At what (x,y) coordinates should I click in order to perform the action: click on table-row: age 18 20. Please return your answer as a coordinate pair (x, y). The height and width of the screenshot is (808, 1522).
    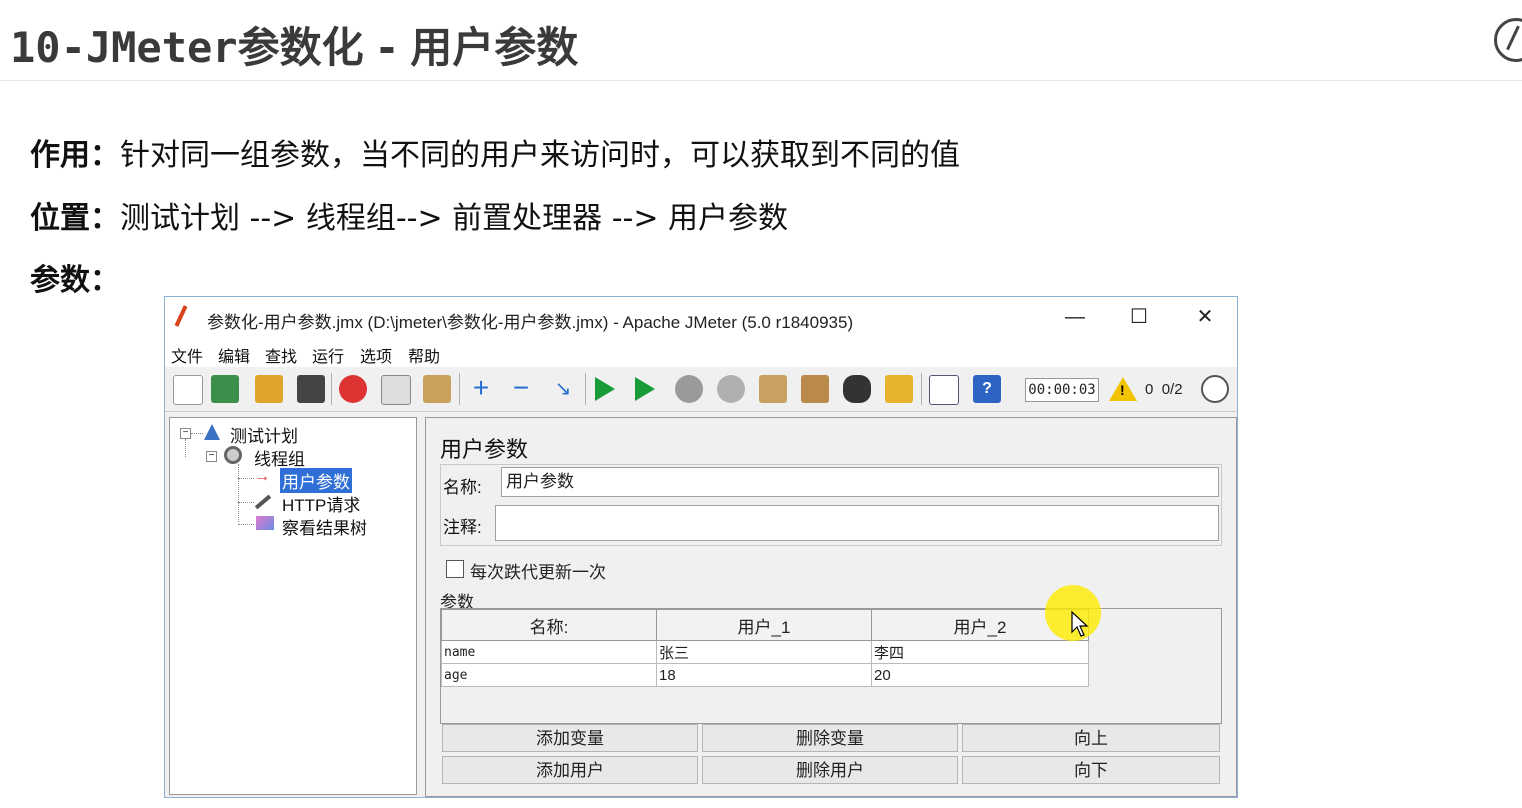
    Looking at the image, I should click on (765, 675).